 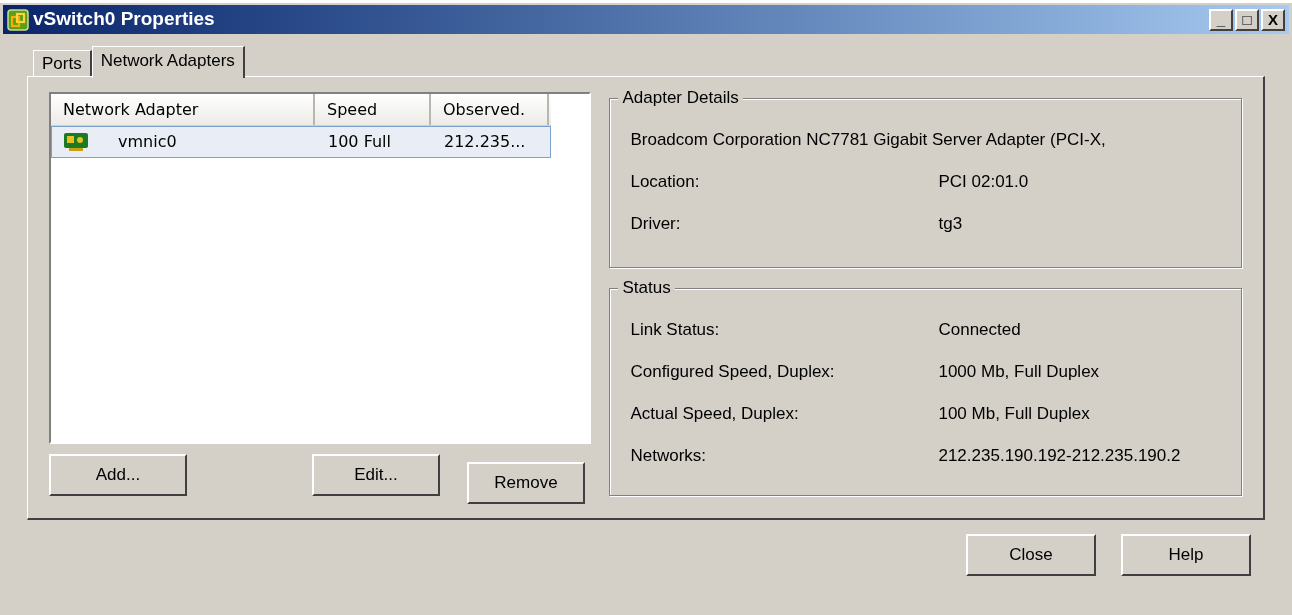 I want to click on list-button: Remove, so click(x=526, y=483).